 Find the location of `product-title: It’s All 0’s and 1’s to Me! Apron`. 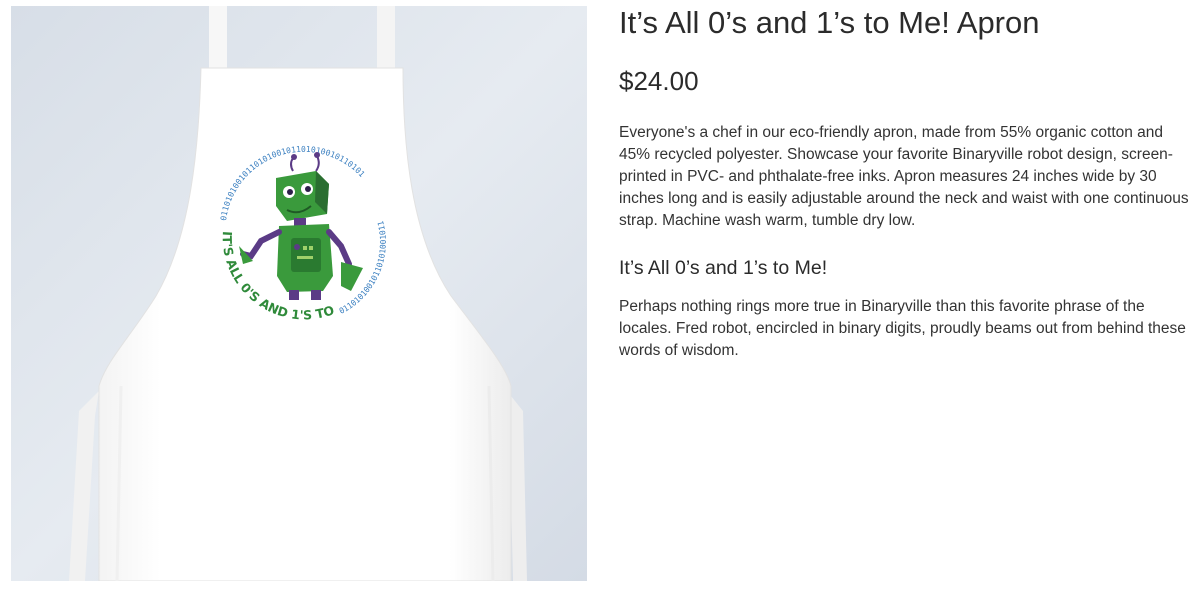

product-title: It’s All 0’s and 1’s to Me! Apron is located at coordinates (829, 22).